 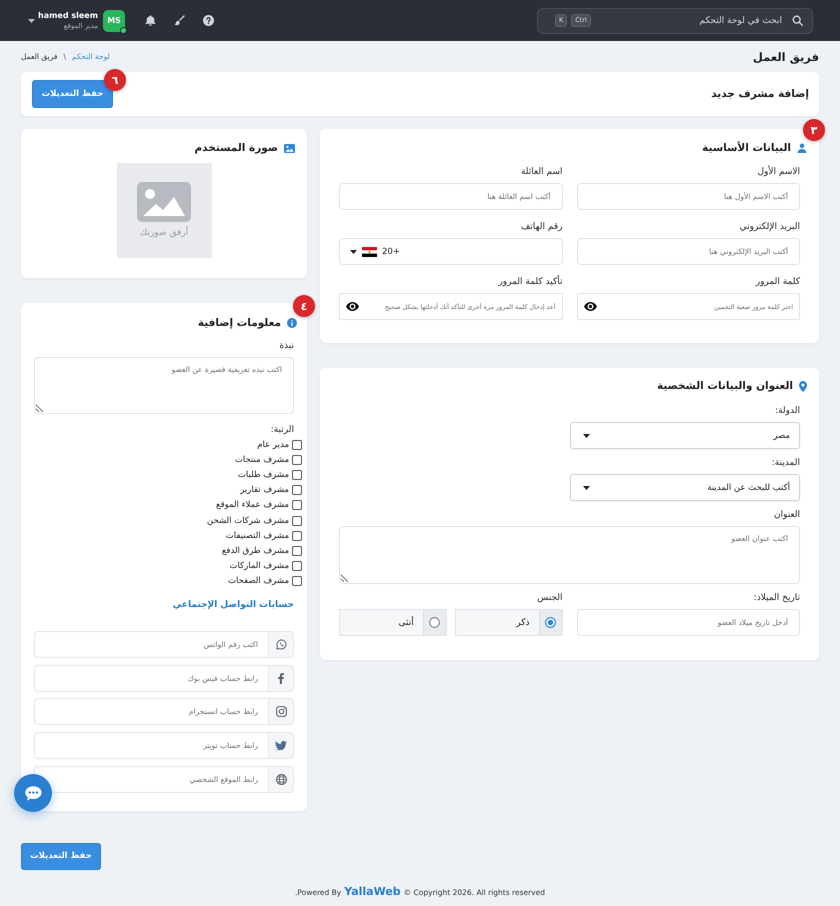 I want to click on field-label: المدينة:, so click(x=785, y=463).